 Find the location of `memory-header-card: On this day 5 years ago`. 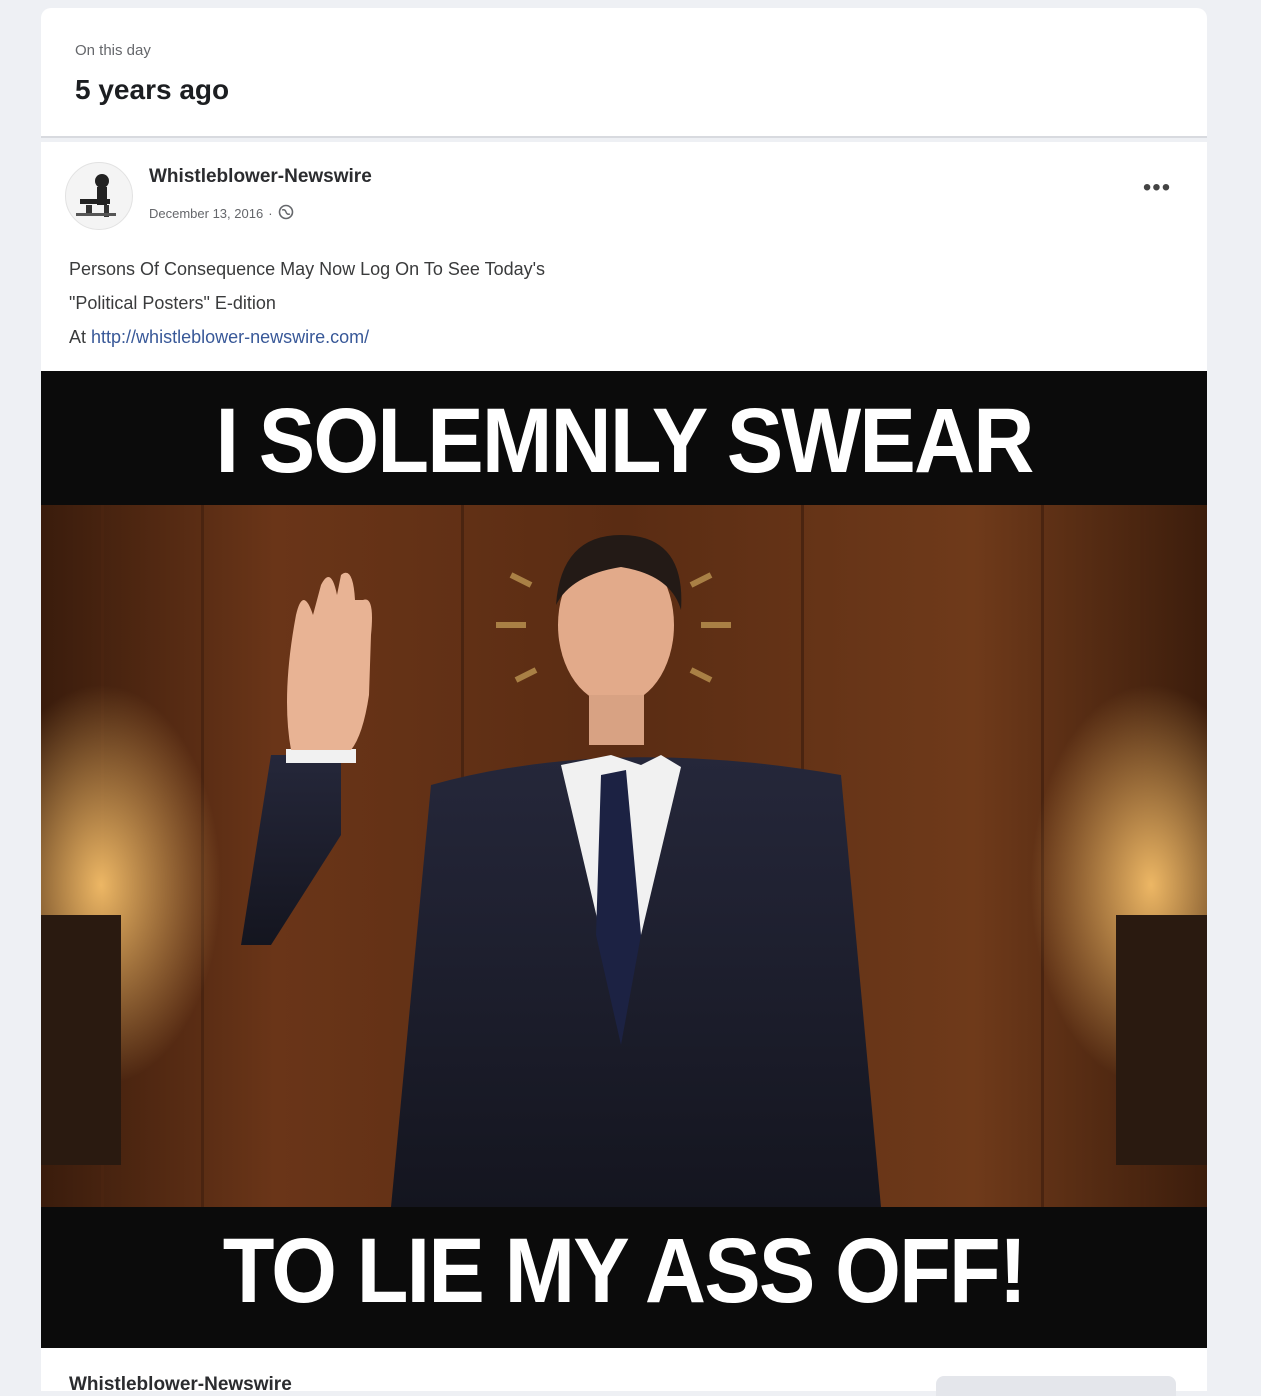

memory-header-card: On this day 5 years ago is located at coordinates (624, 73).